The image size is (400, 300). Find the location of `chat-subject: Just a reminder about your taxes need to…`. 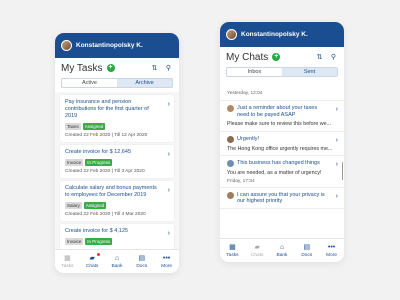

chat-subject: Just a reminder about your taxes need to… is located at coordinates (287, 111).